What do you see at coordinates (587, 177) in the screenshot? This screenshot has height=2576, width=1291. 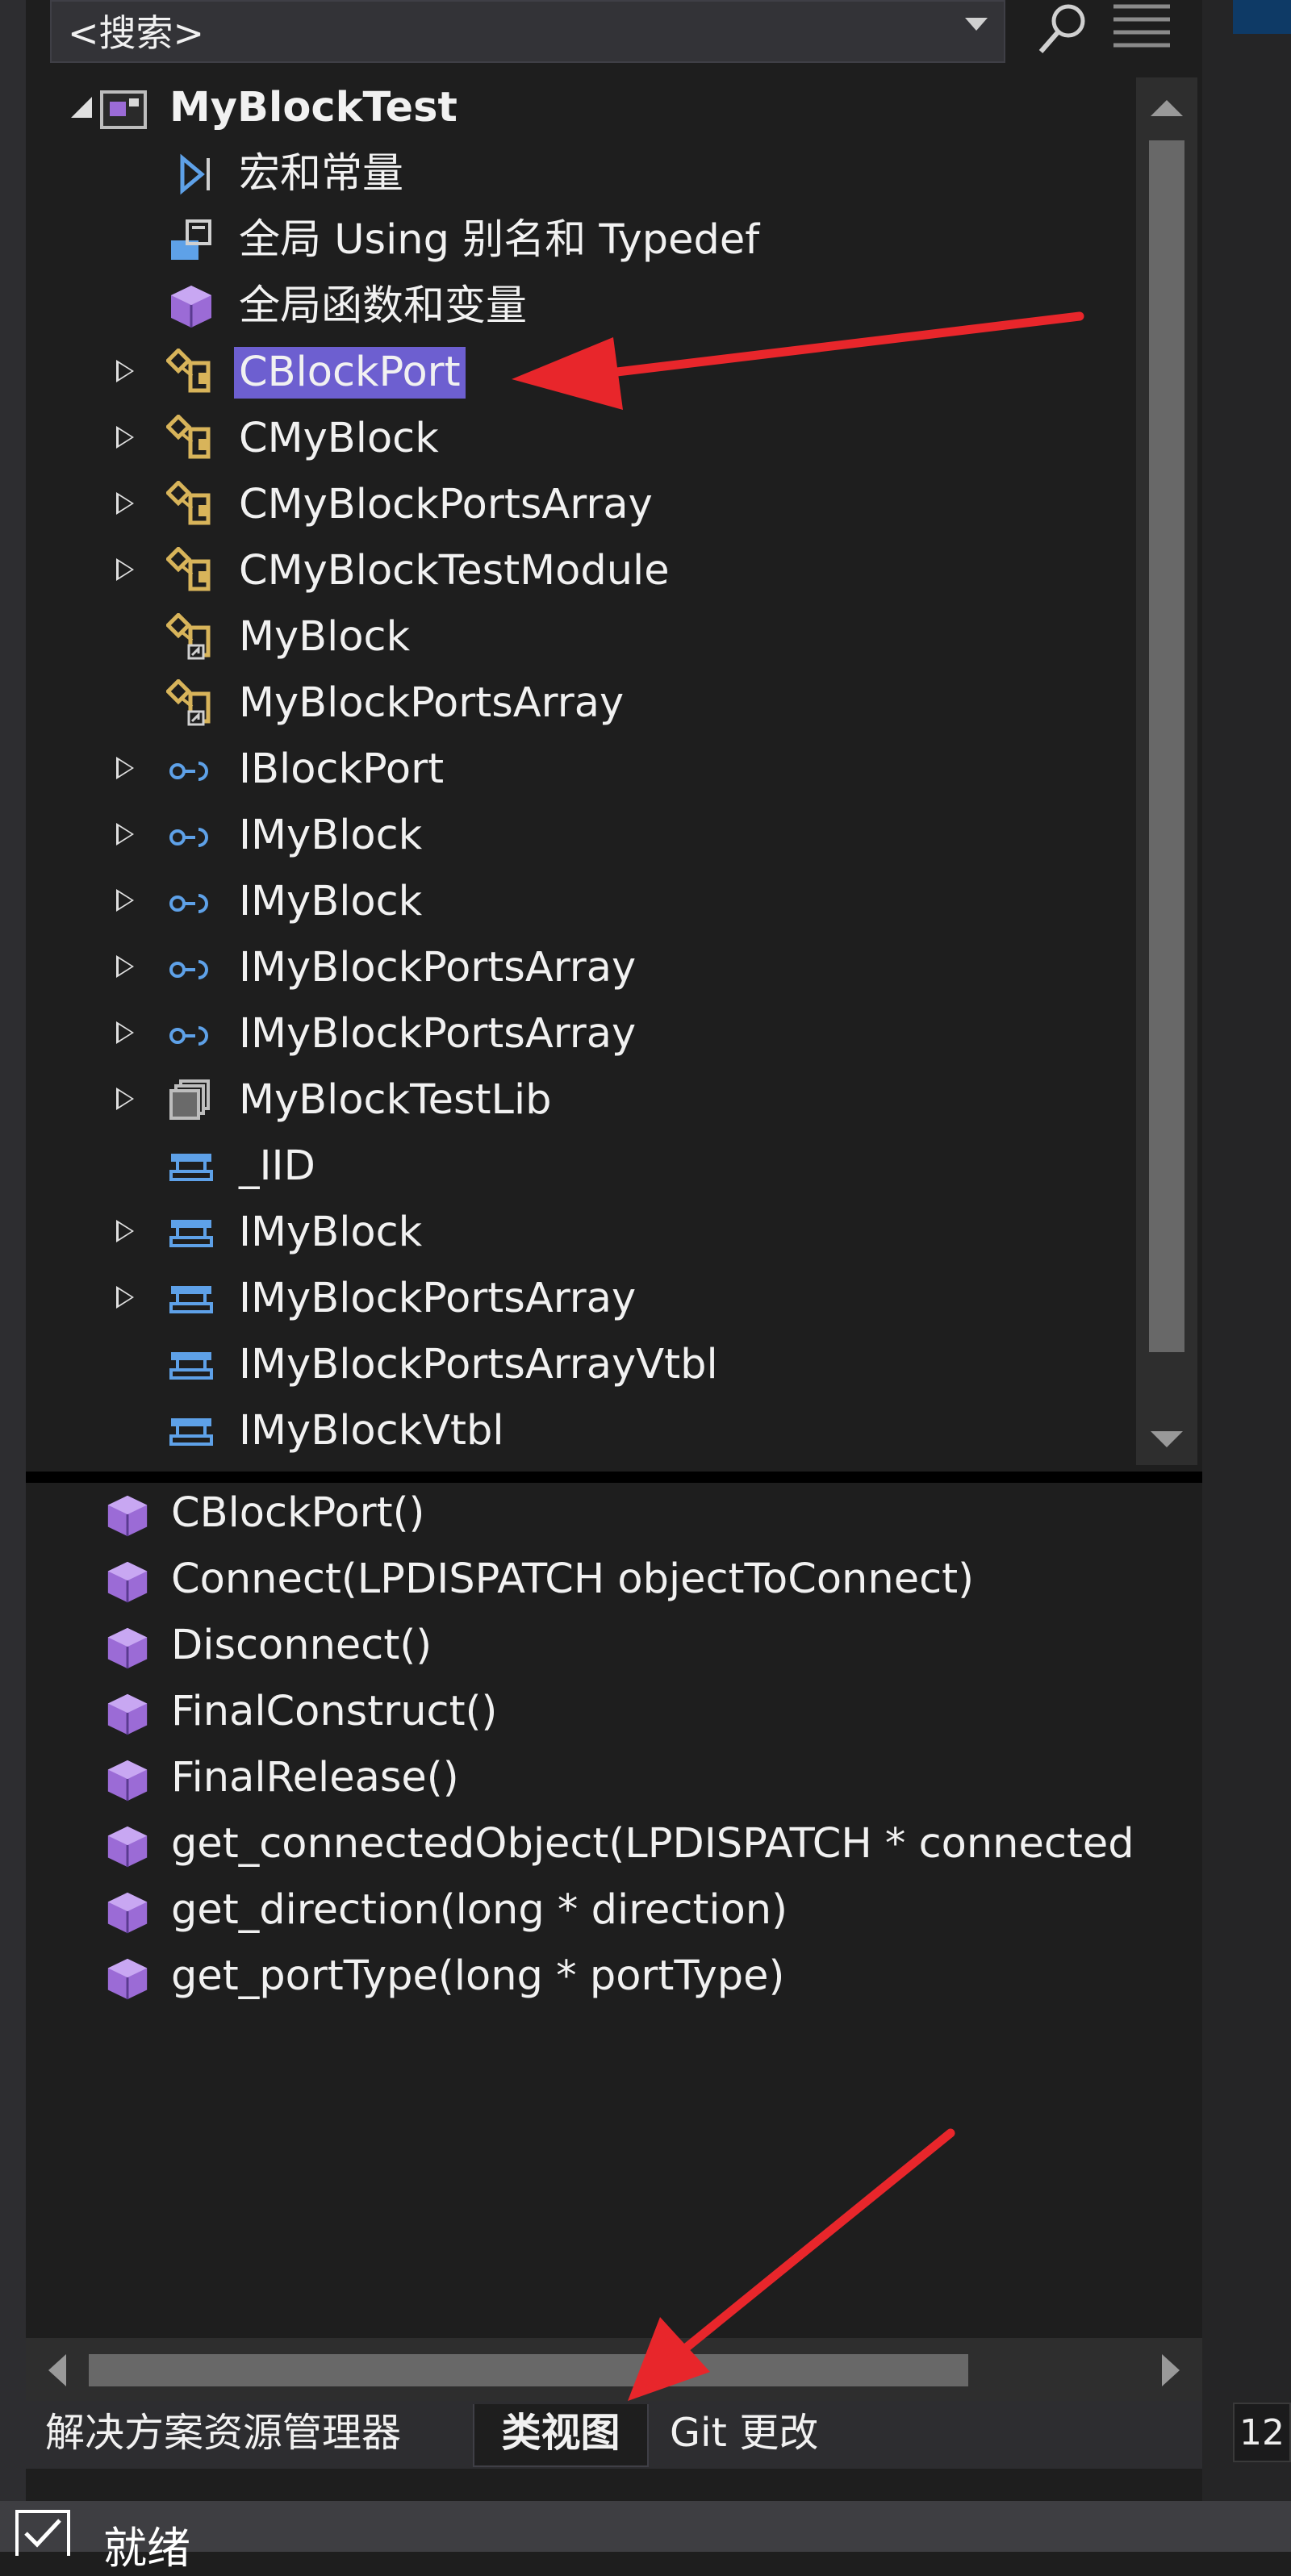 I see `tree-item: 宏和常量` at bounding box center [587, 177].